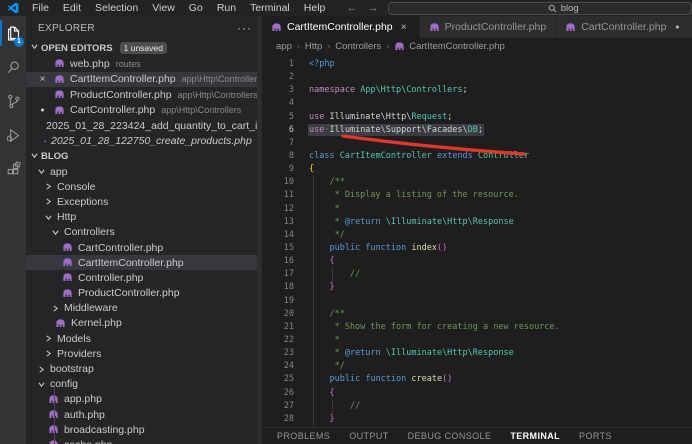 Image resolution: width=692 pixels, height=444 pixels. Describe the element at coordinates (144, 263) in the screenshot. I see `tree-file-cartitemcontroller-php: CartItemController.php` at that location.